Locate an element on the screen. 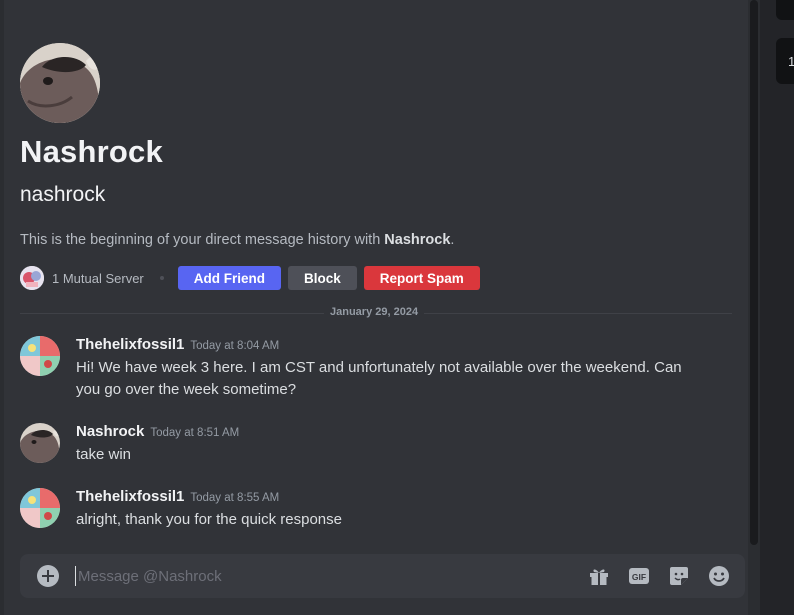 The height and width of the screenshot is (615, 794). message-timestamp: Today at 8:04 AM is located at coordinates (235, 346).